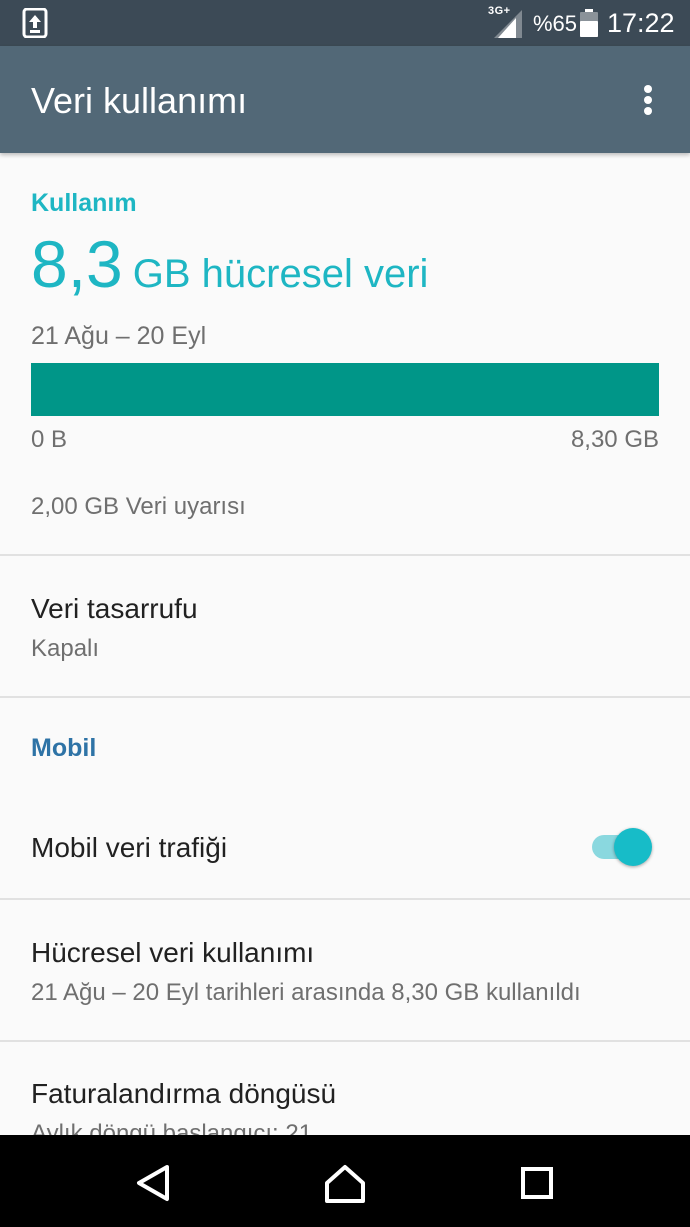 The height and width of the screenshot is (1227, 690). Describe the element at coordinates (173, 952) in the screenshot. I see `cellular-usage-title: Hücresel veri kullanımı` at that location.